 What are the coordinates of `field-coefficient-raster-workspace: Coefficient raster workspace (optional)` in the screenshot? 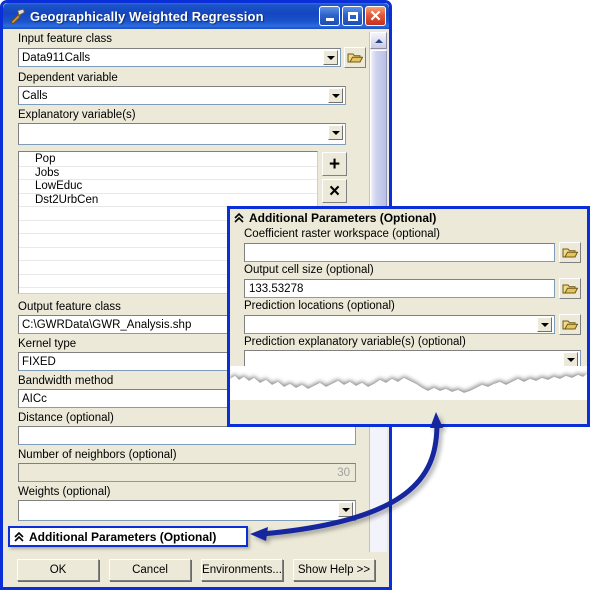 It's located at (412, 245).